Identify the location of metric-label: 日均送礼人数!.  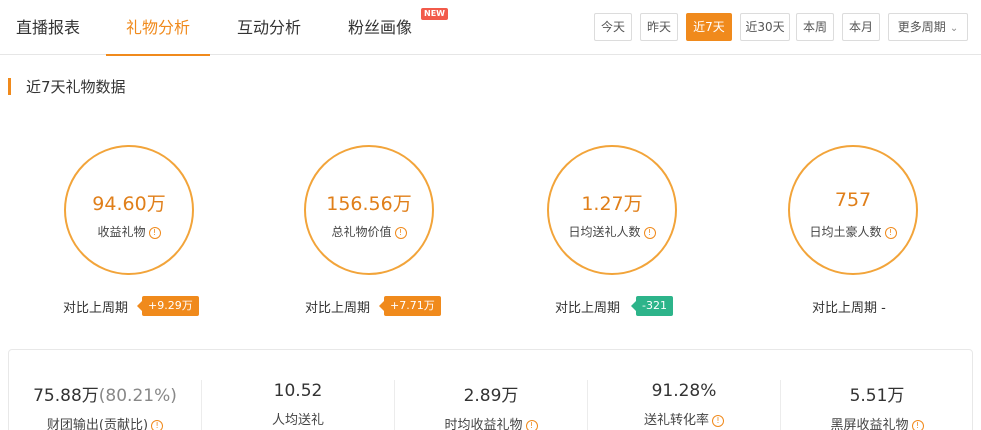
(612, 231).